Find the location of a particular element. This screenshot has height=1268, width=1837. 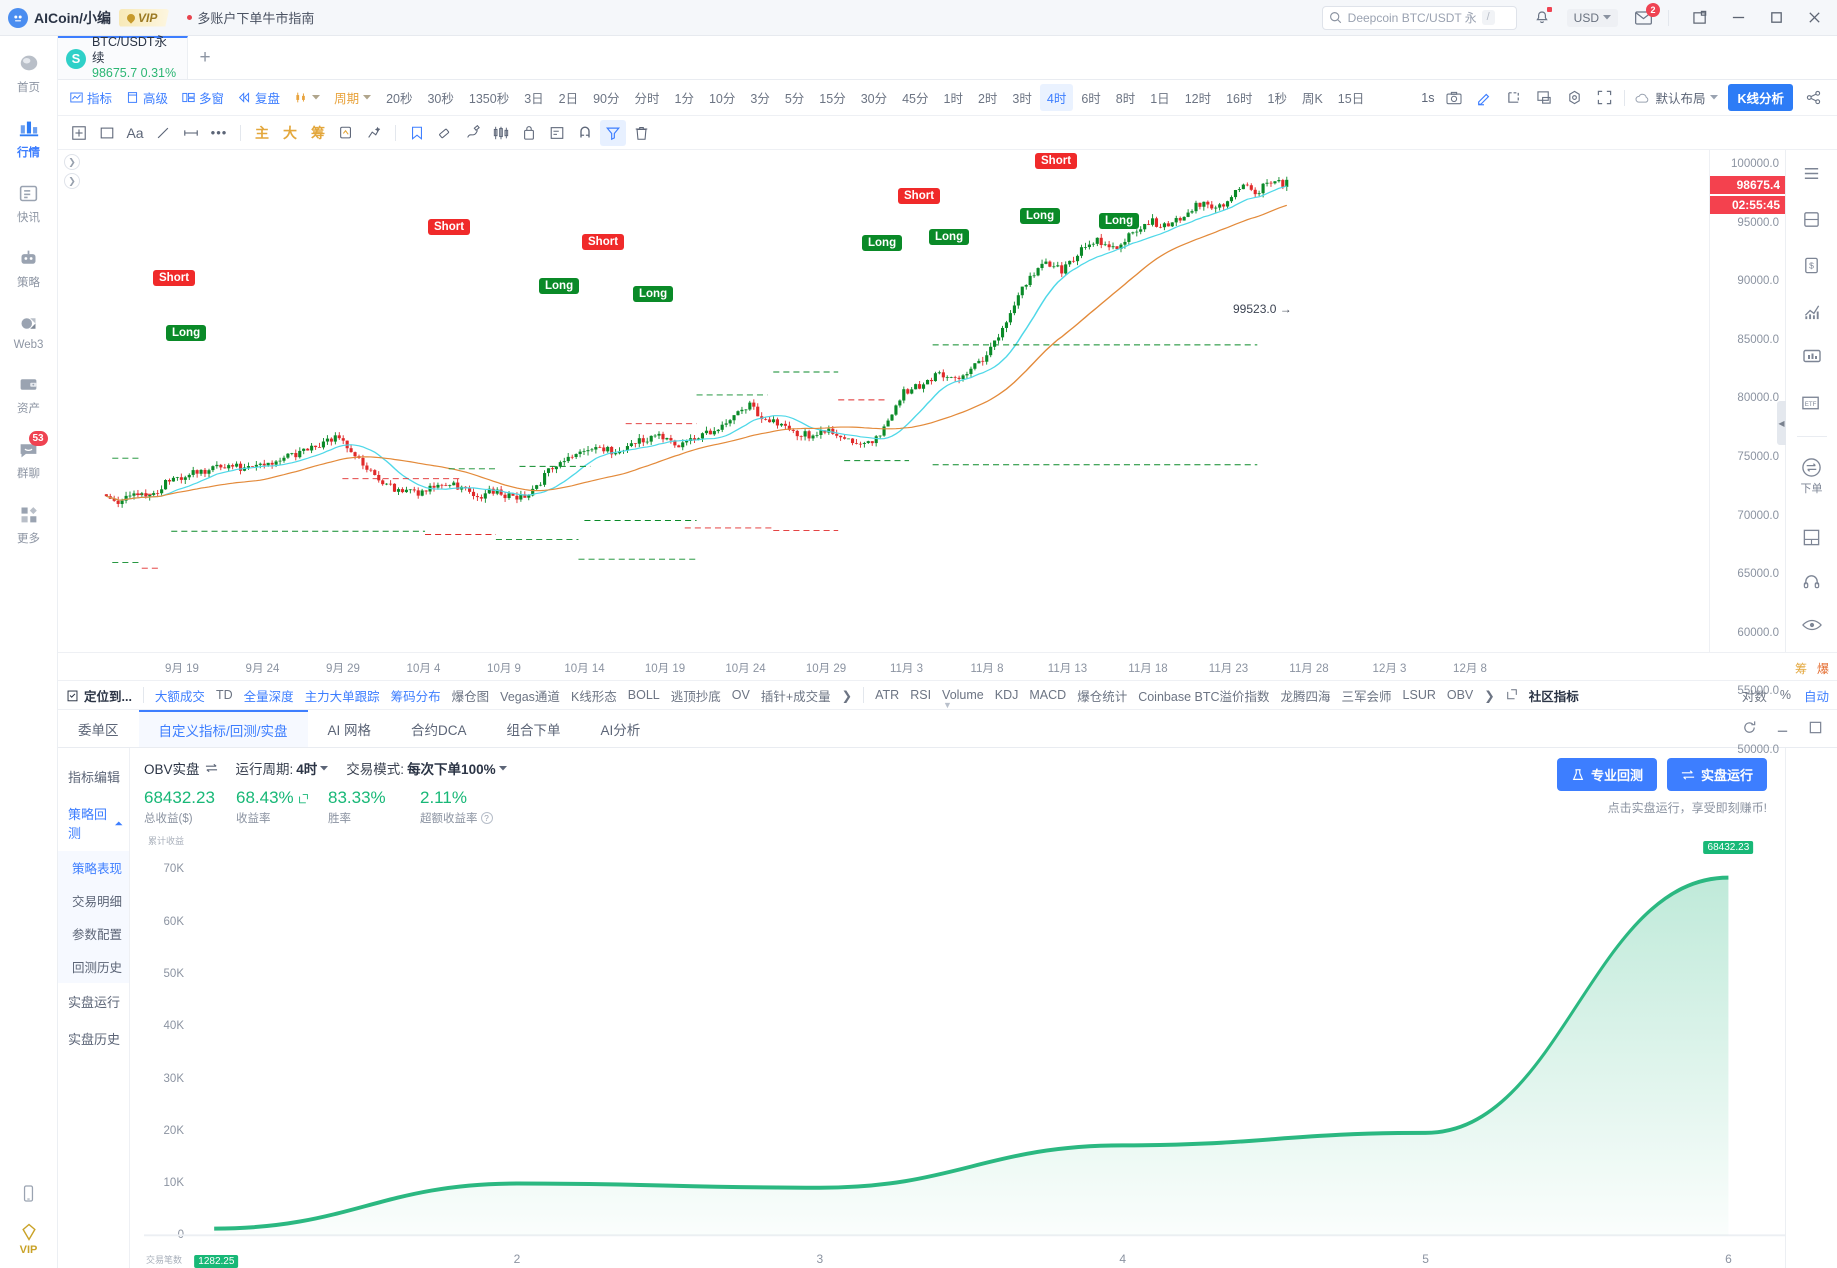

indicator-item-ATR: ATR is located at coordinates (887, 695).